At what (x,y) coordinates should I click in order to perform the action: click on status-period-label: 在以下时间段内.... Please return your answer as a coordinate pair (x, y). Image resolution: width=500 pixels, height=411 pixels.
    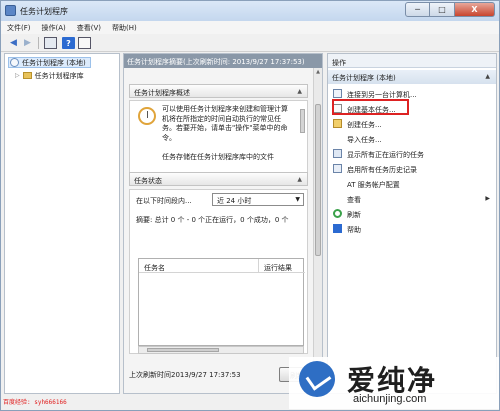
    Looking at the image, I should click on (164, 201).